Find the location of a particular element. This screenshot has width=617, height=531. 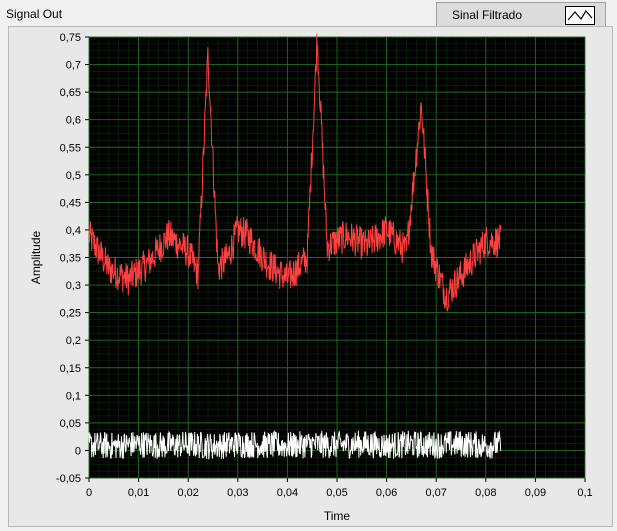

x-tick-label: 0,01 is located at coordinates (138, 493).